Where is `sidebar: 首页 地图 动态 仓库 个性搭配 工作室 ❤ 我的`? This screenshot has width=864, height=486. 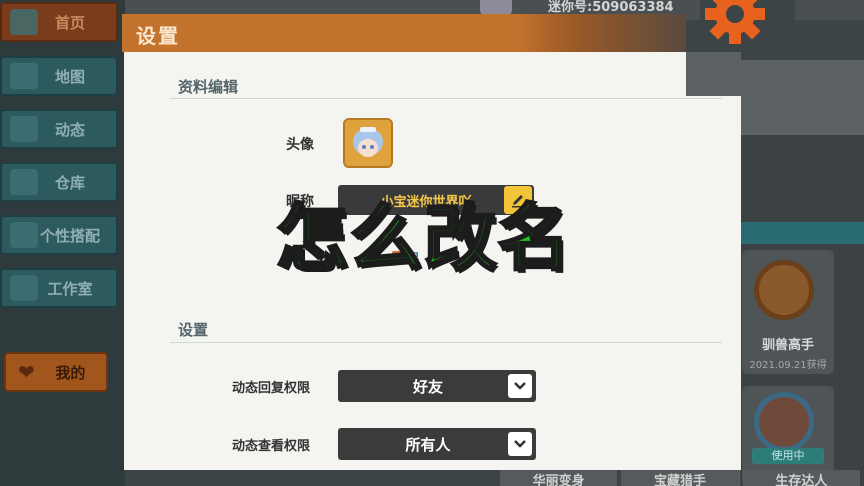 sidebar: 首页 地图 动态 仓库 个性搭配 工作室 ❤ 我的 is located at coordinates (62, 243).